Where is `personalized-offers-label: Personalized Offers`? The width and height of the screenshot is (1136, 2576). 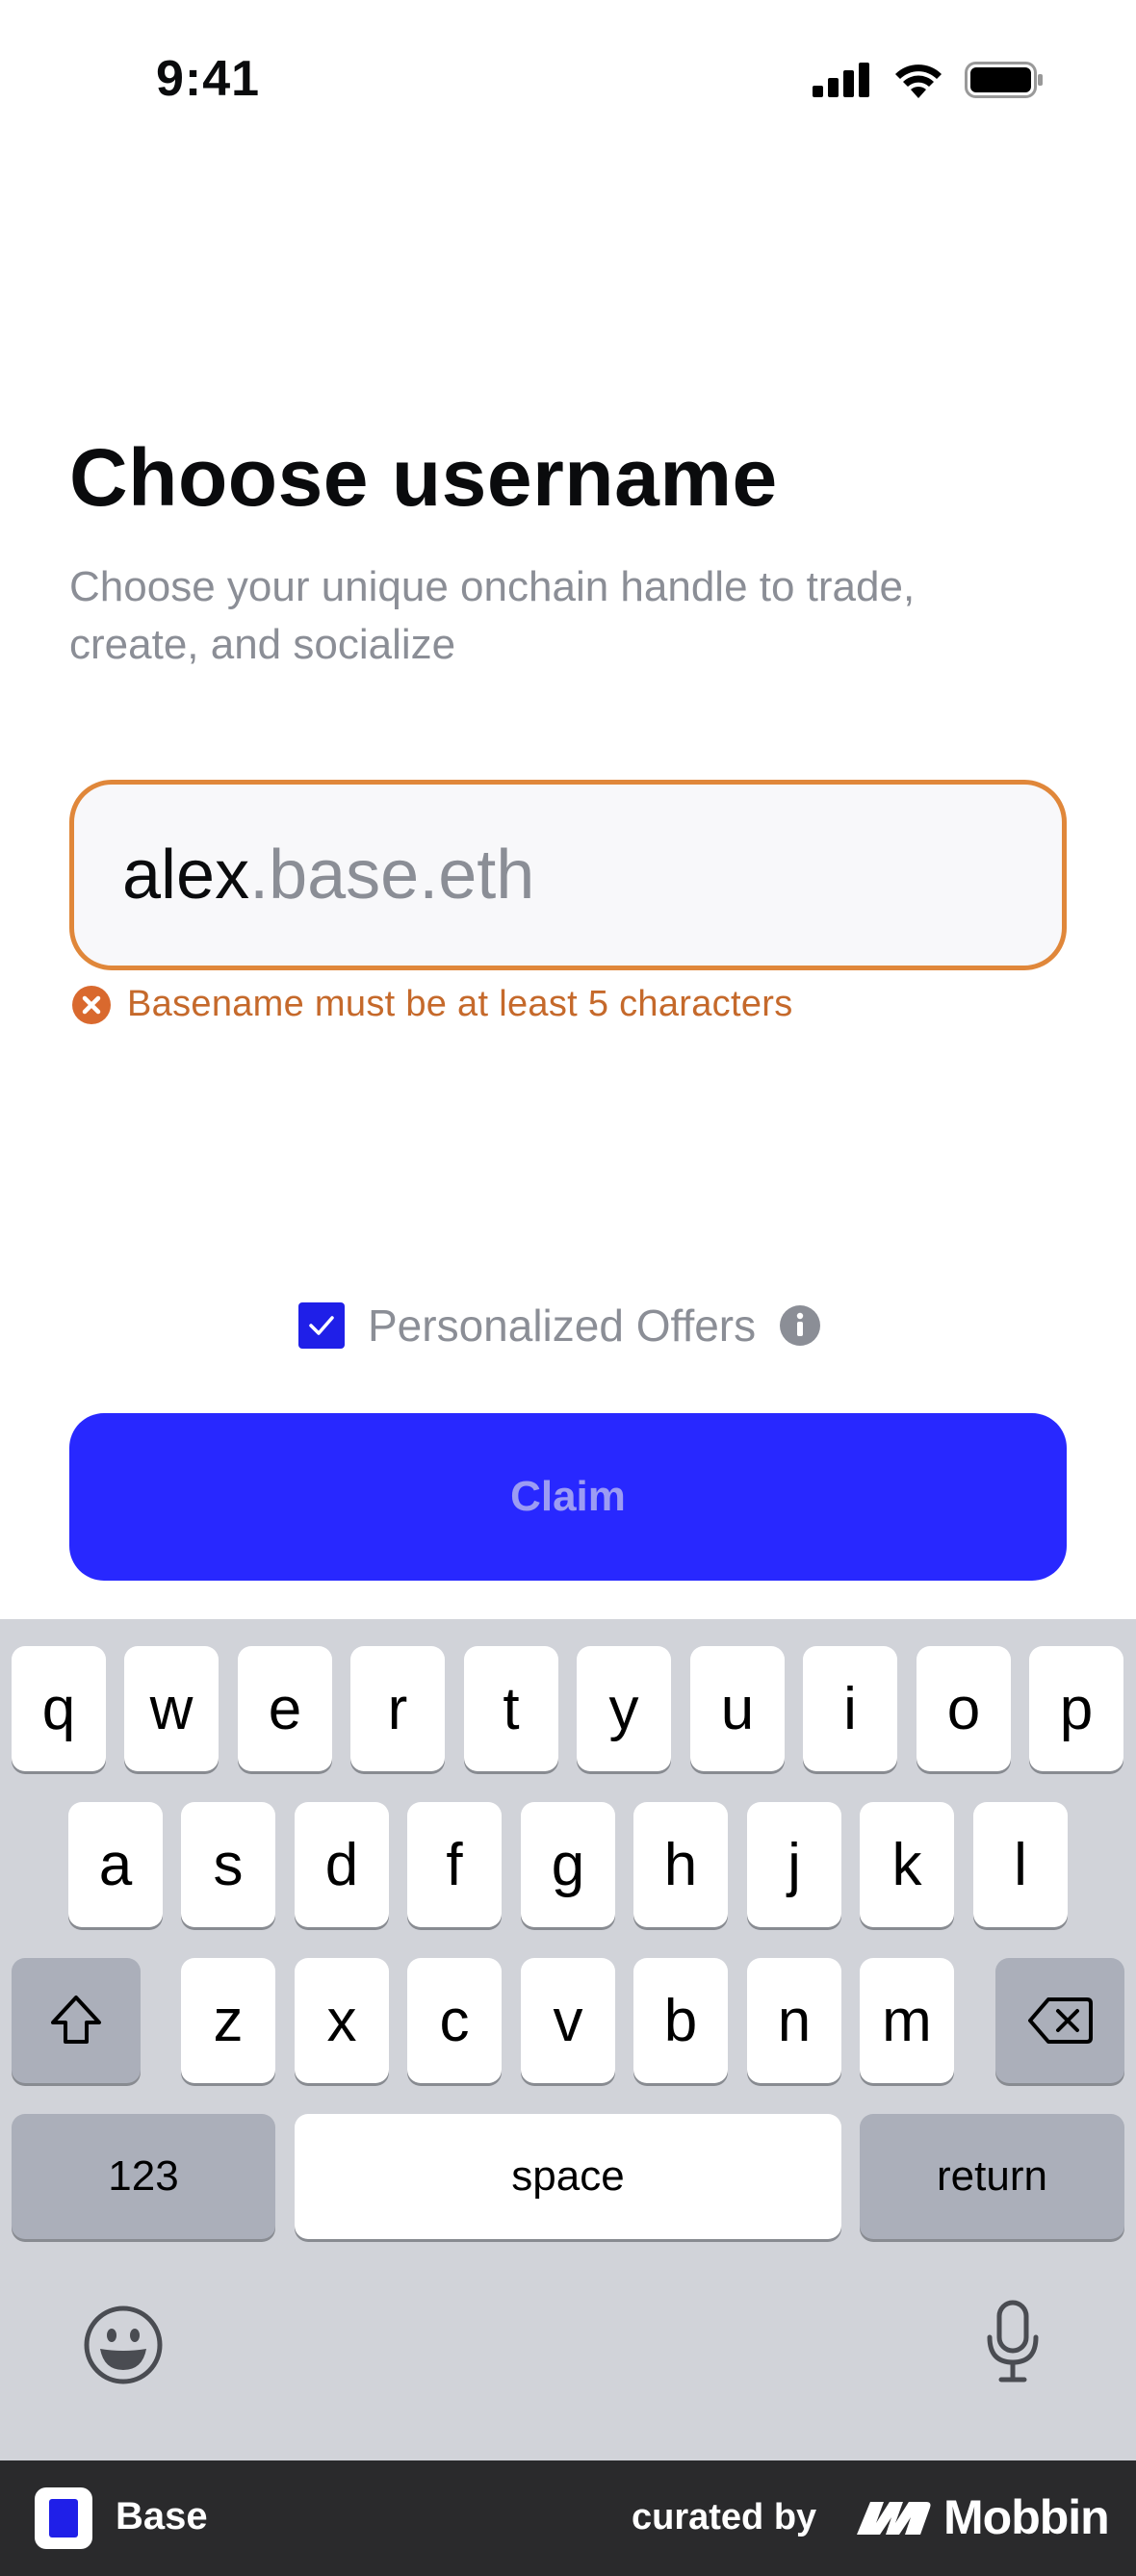 personalized-offers-label: Personalized Offers is located at coordinates (563, 1326).